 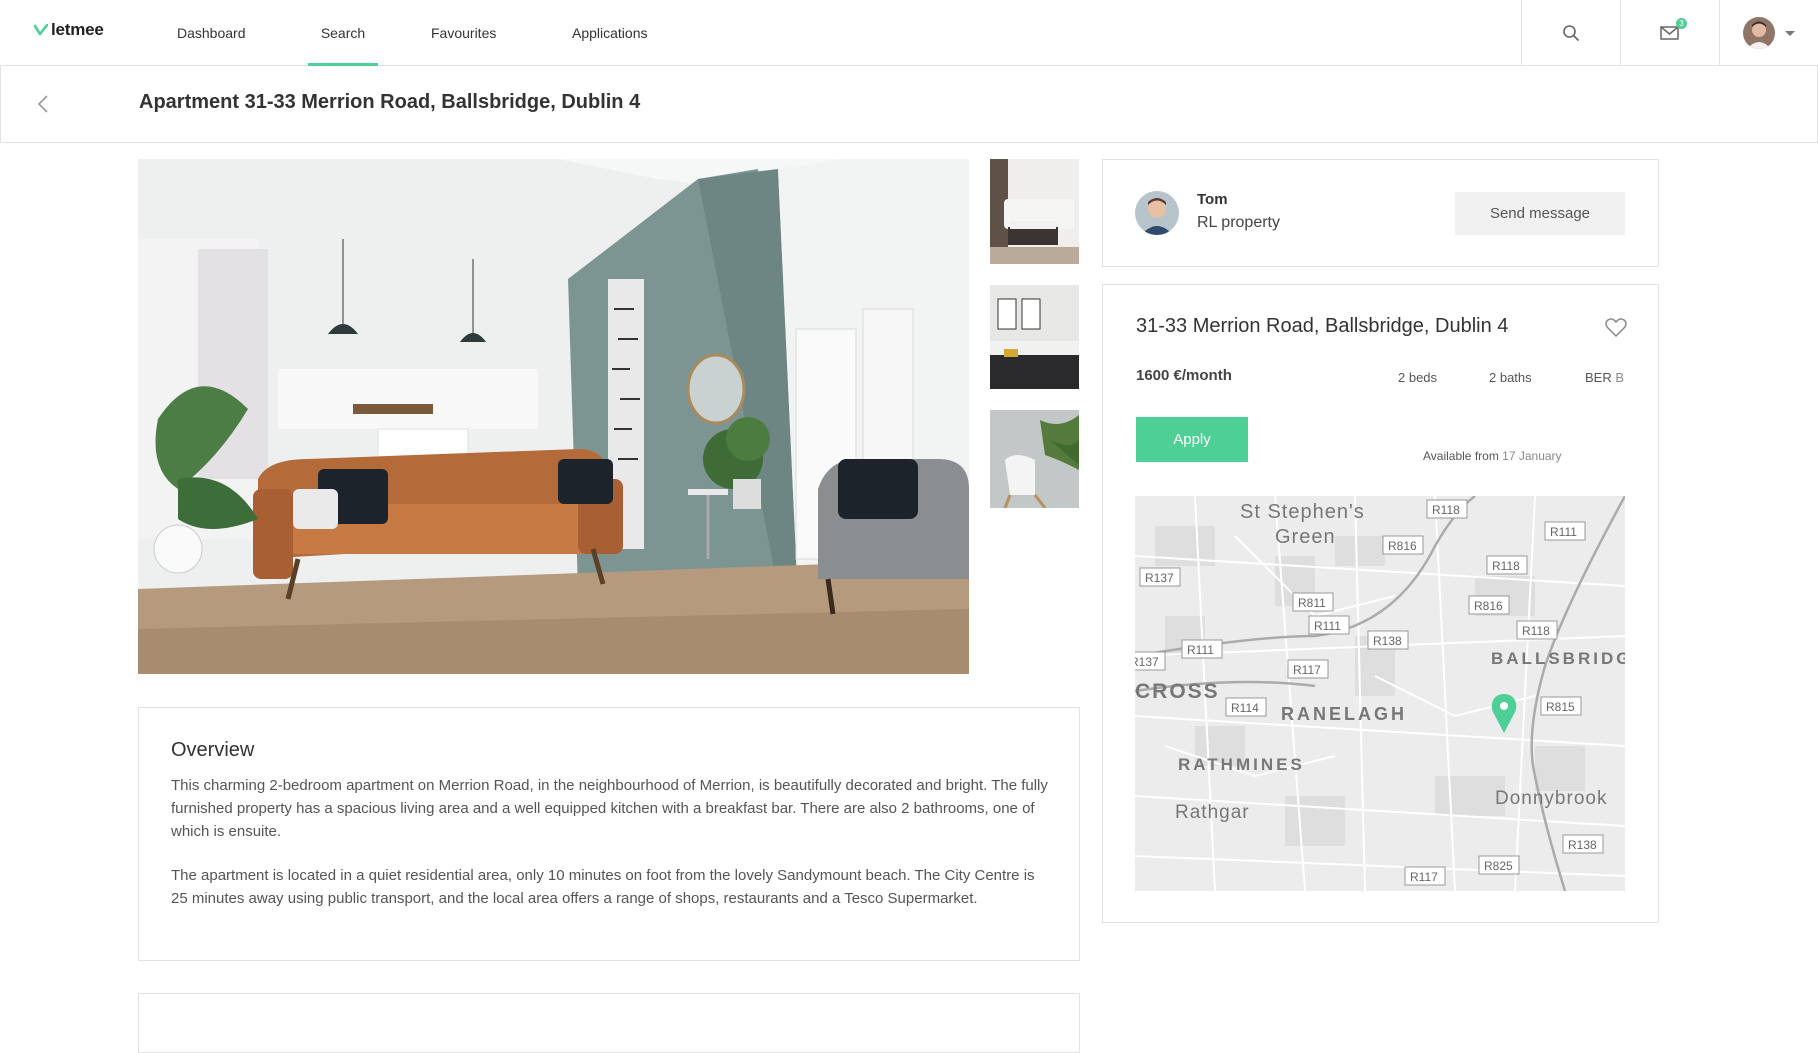 What do you see at coordinates (1184, 375) in the screenshot?
I see `listing-price: 1600 €/month` at bounding box center [1184, 375].